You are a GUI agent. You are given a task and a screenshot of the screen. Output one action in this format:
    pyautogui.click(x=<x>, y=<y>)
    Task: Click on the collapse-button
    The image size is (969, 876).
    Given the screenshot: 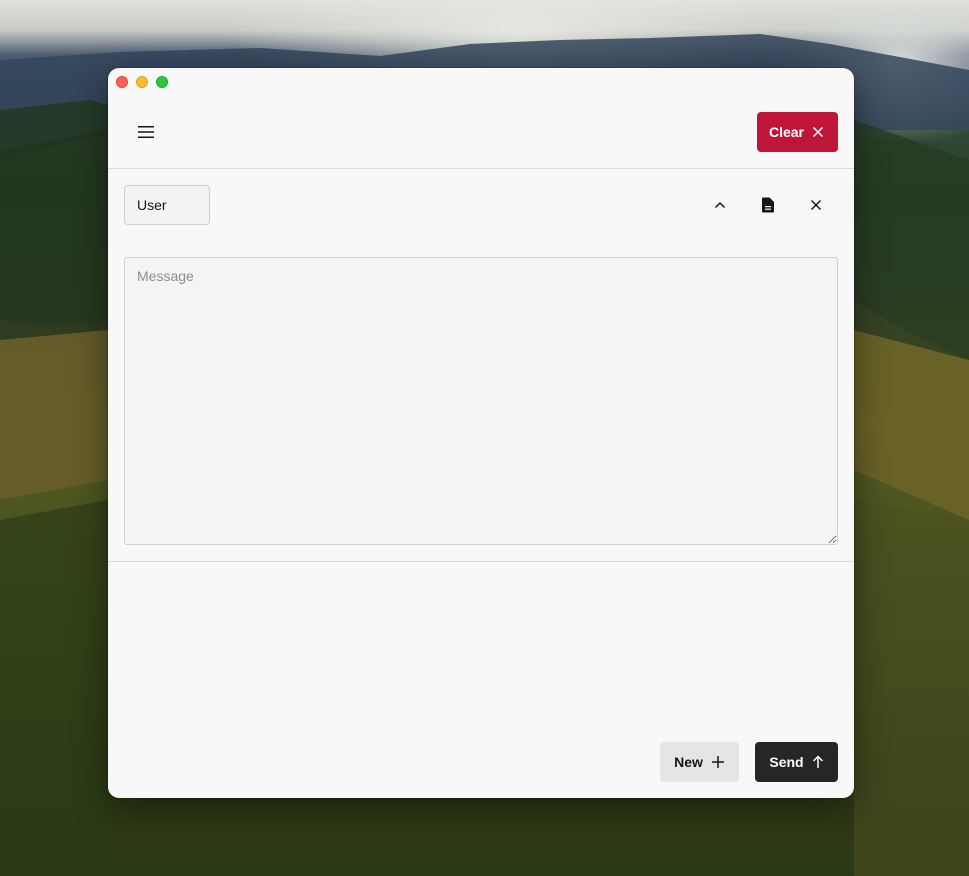 What is the action you would take?
    pyautogui.click(x=720, y=205)
    